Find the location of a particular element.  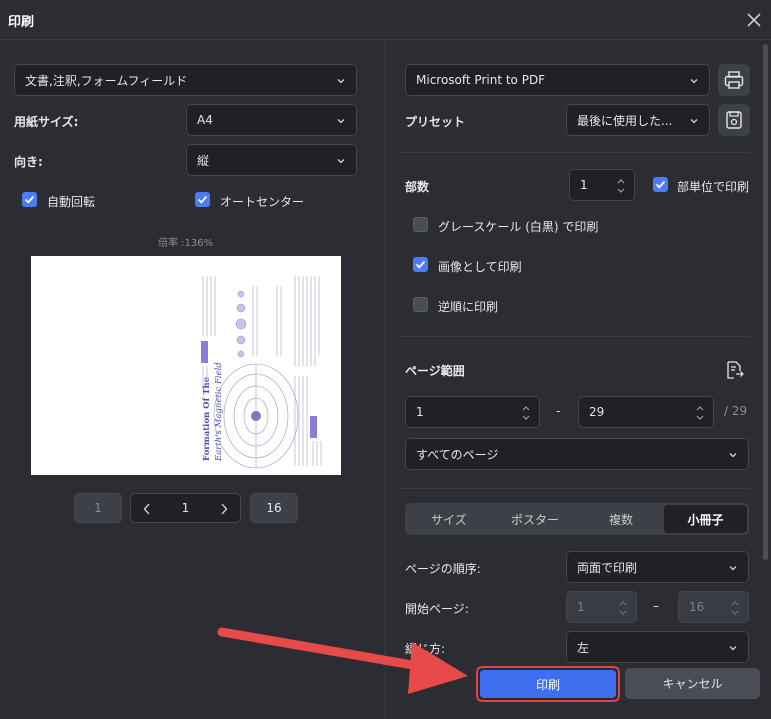

content-select: 文書,注釈,フォームフィールド is located at coordinates (185, 80).